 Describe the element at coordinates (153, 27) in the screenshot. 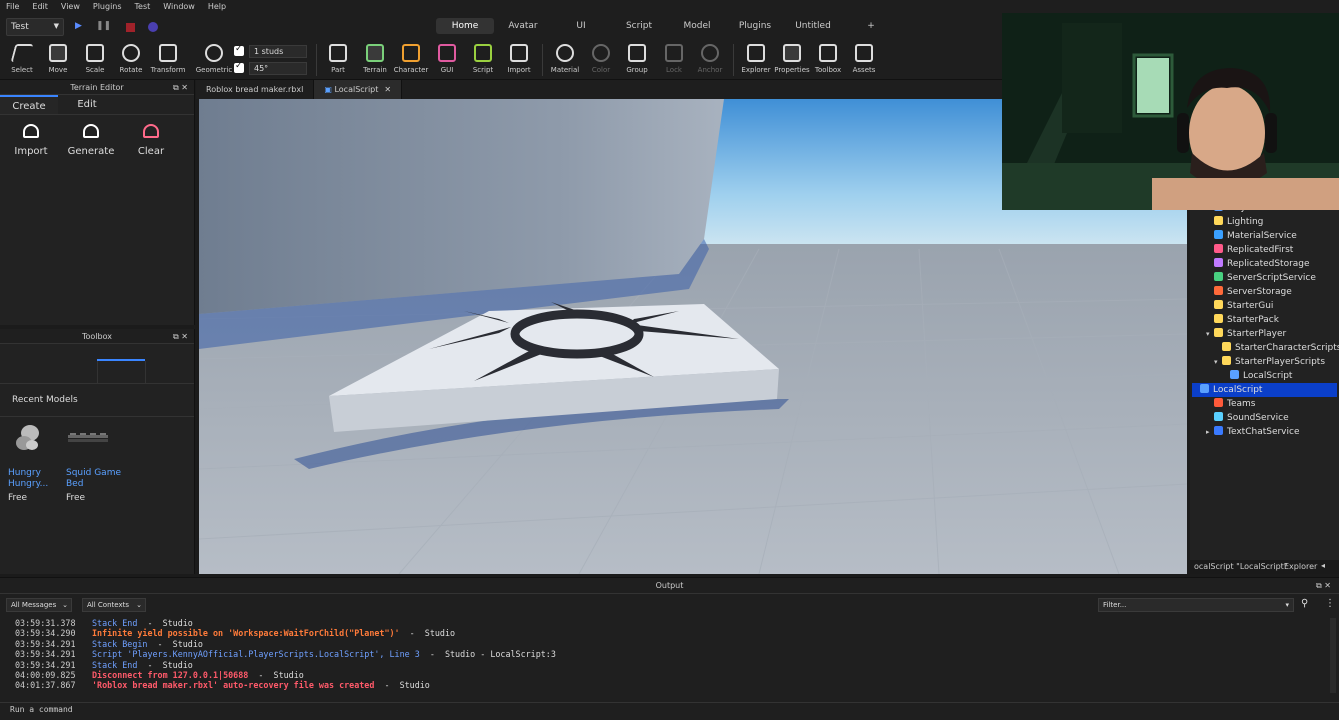

I see `server-icon` at that location.